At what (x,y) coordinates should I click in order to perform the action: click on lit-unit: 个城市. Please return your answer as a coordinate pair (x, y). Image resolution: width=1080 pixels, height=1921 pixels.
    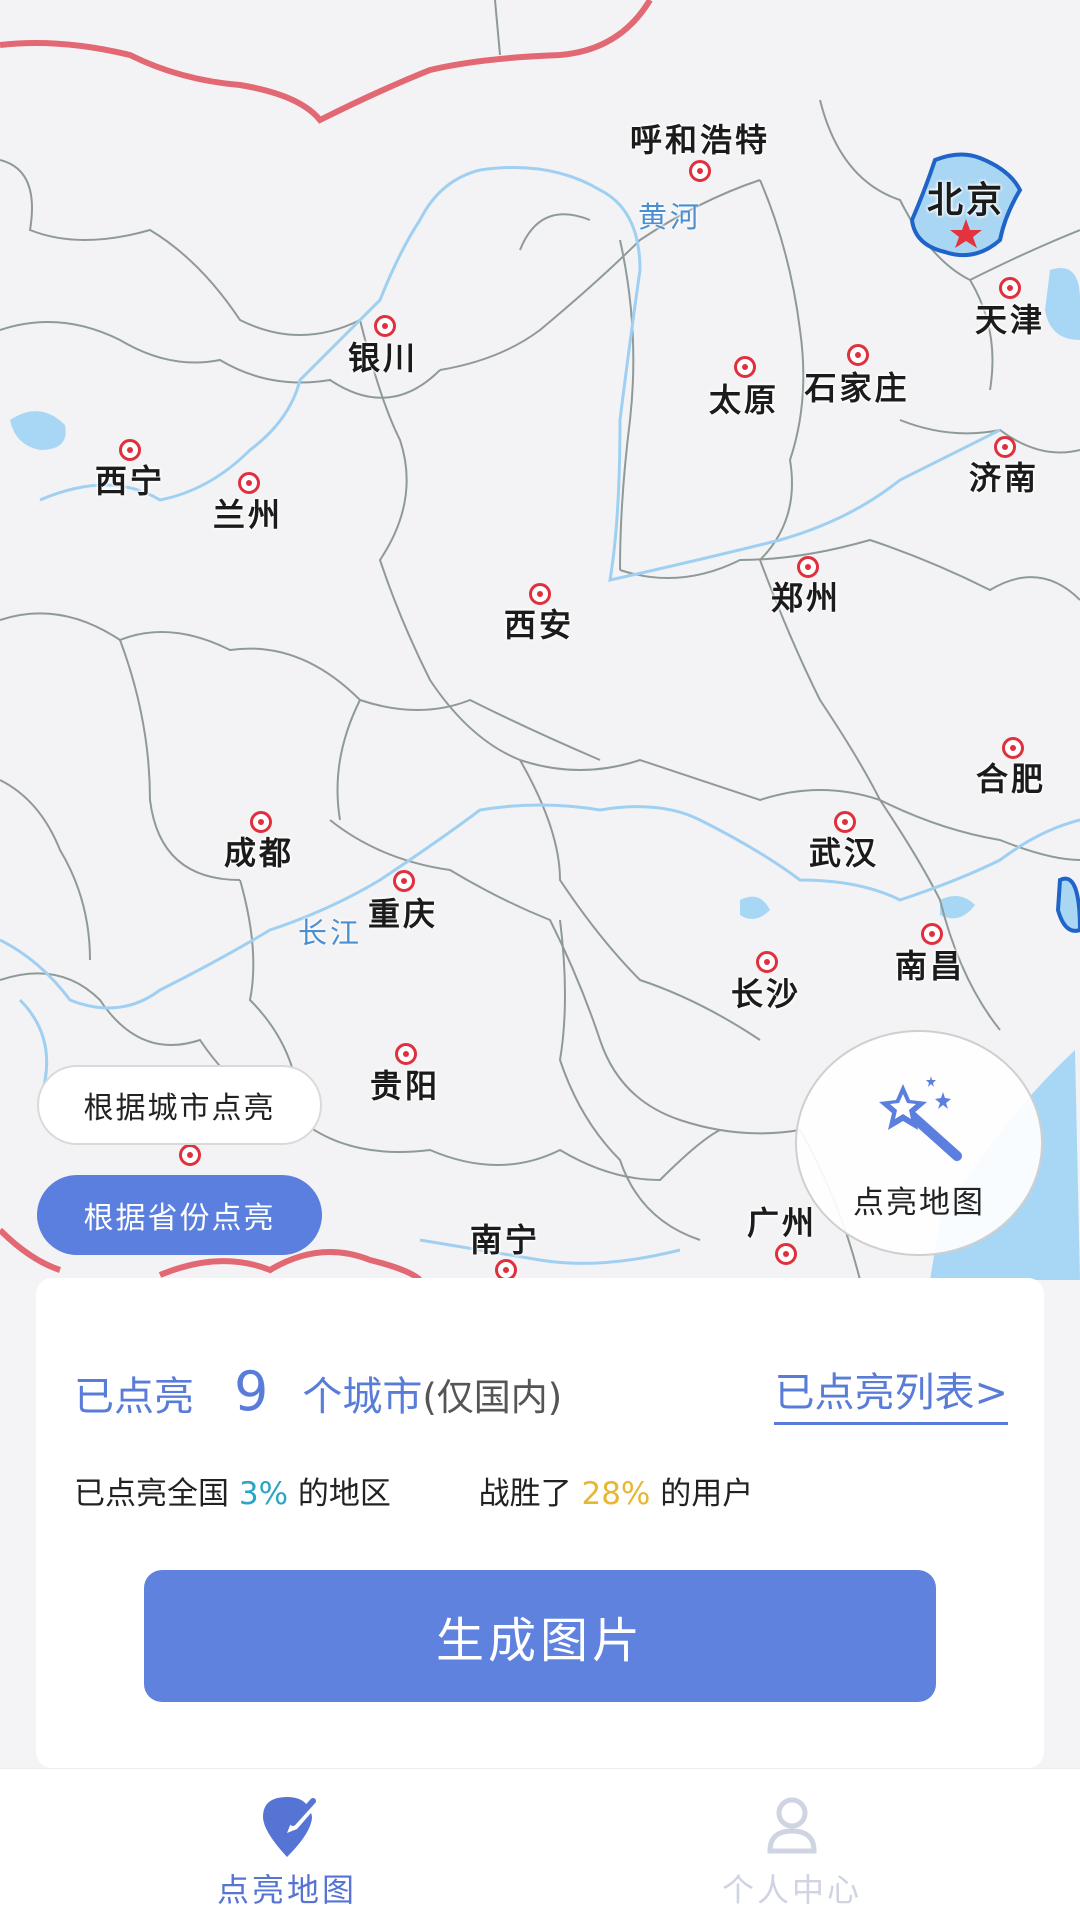
    Looking at the image, I should click on (362, 1397).